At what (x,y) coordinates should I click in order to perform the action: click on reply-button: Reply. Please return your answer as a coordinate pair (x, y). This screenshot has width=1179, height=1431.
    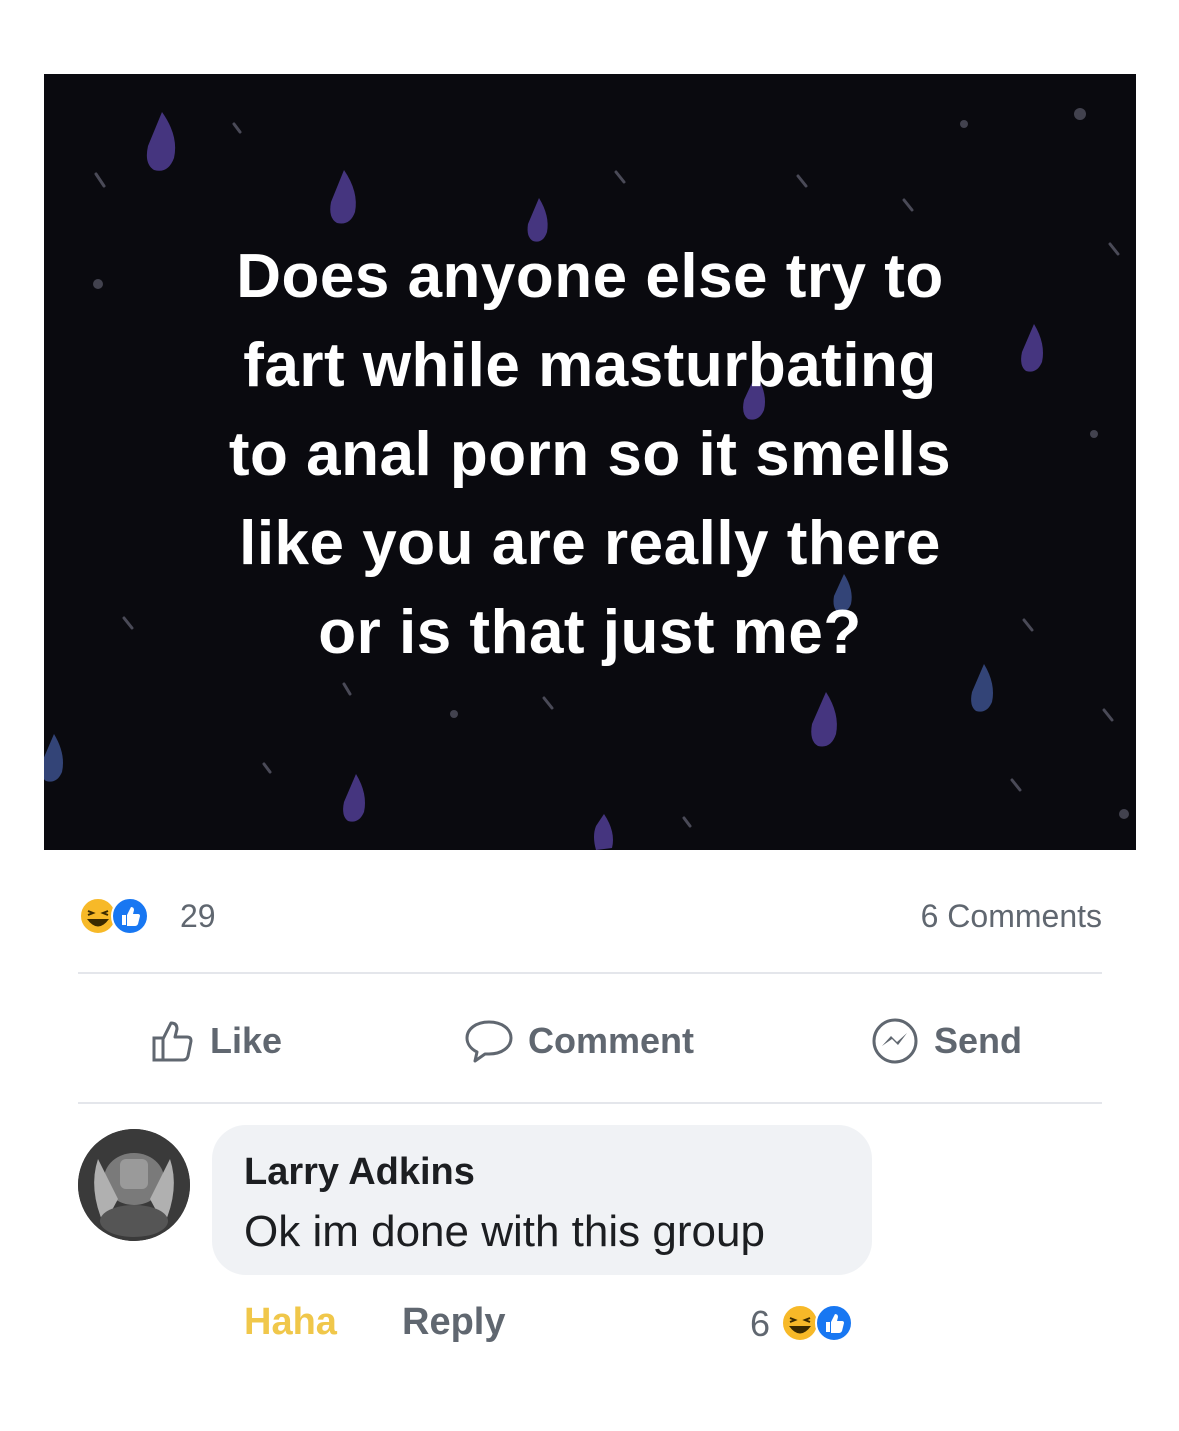
    Looking at the image, I should click on (453, 1322).